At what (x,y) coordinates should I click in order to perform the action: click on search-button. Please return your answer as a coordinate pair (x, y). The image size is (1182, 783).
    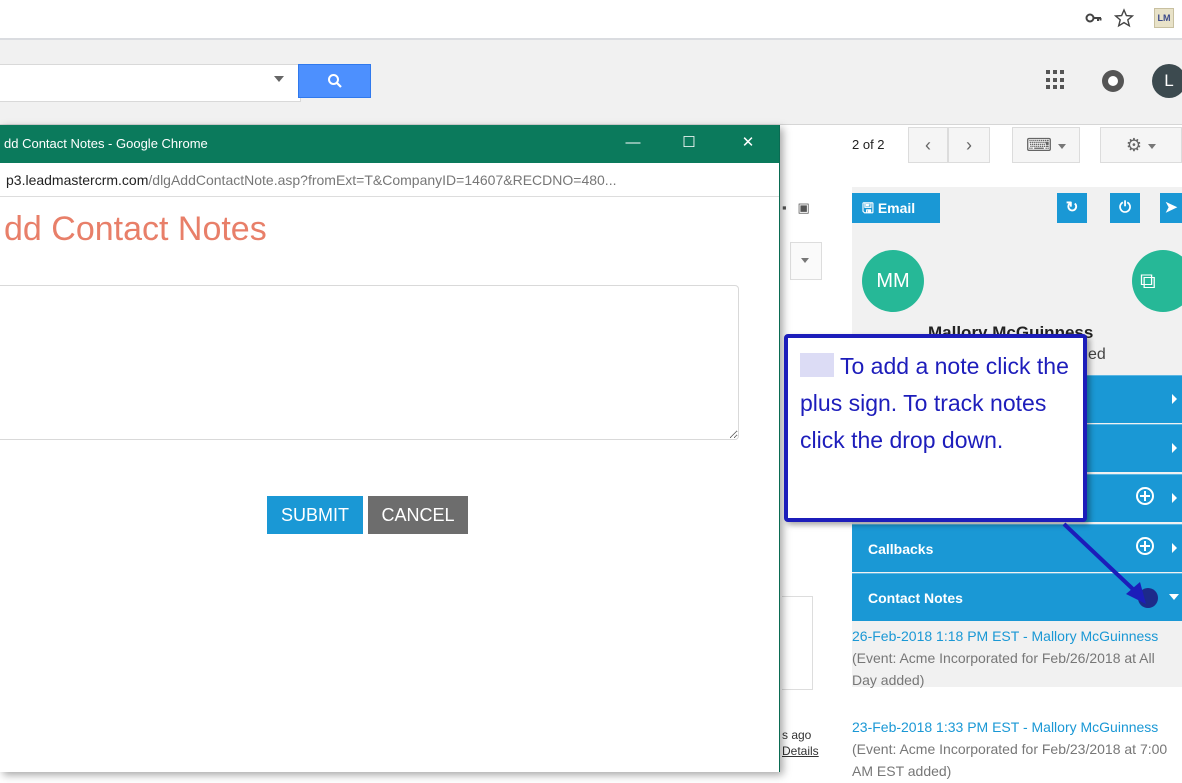
    Looking at the image, I should click on (334, 81).